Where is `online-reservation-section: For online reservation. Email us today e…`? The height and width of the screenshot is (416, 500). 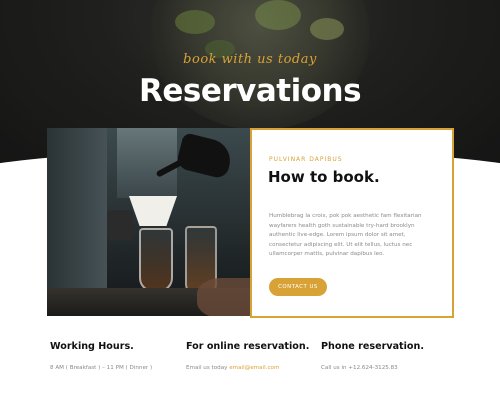
online-reservation-section: For online reservation. Email us today e… is located at coordinates (256, 356).